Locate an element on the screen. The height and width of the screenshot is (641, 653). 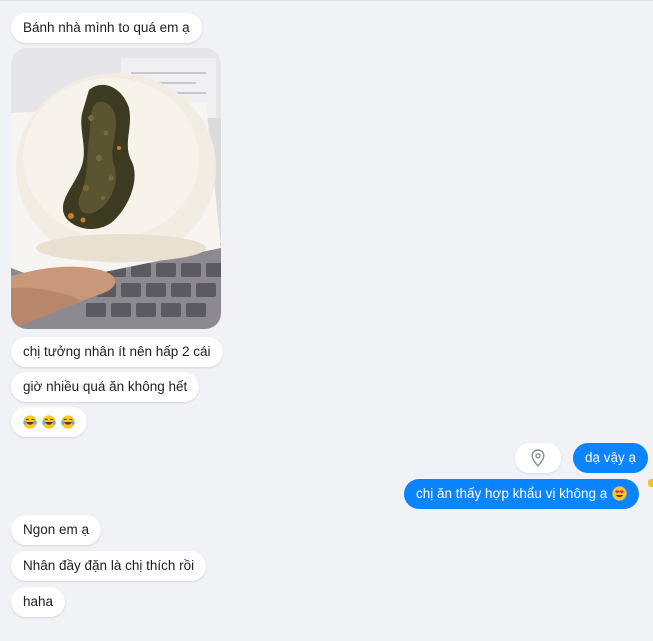
message-incoming: chị tưởng nhân ít nên hấp 2 cái is located at coordinates (117, 352).